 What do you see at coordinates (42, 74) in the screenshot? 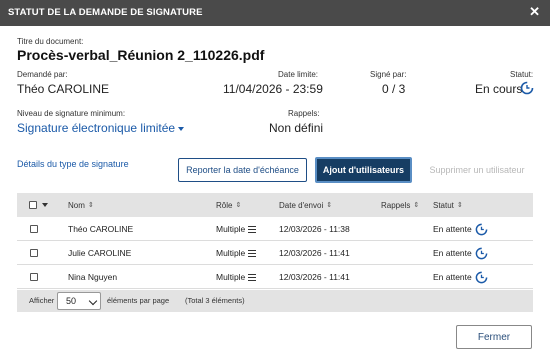
I see `requested-by-label: Demandé par:` at bounding box center [42, 74].